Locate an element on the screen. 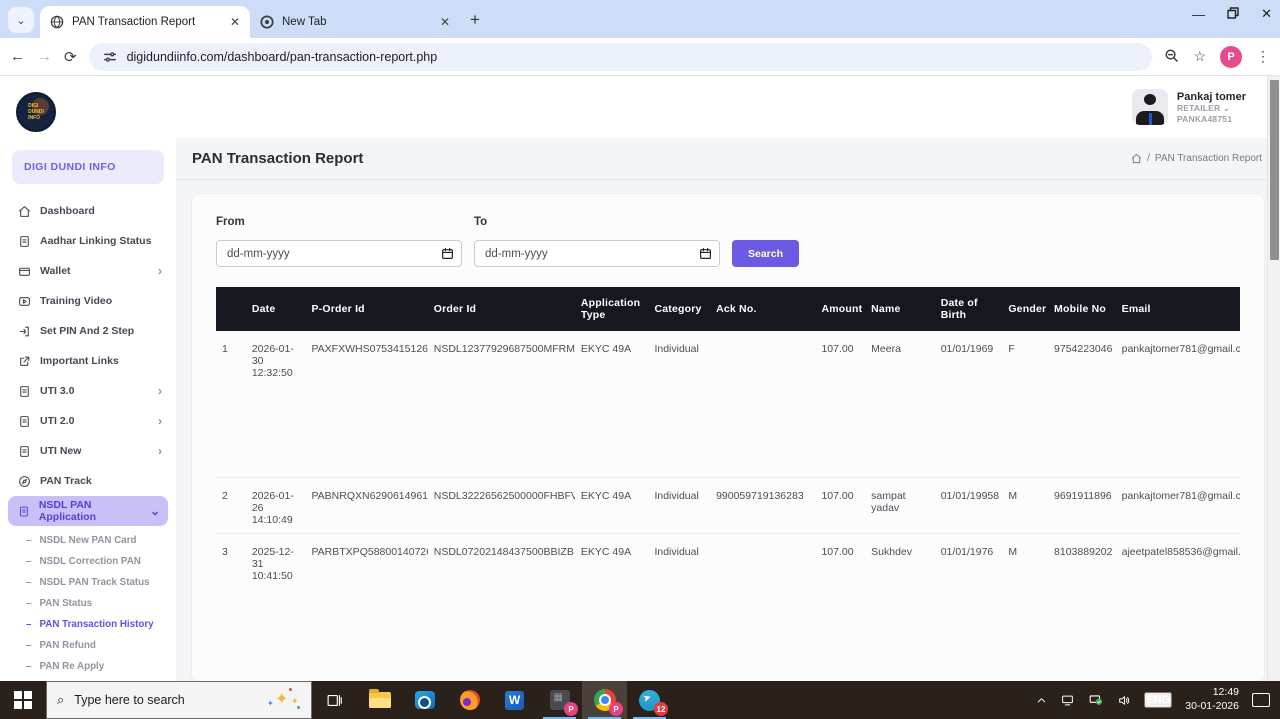  sidebar-item-nsdl-pan-application: NSDL PAN Application ⌄ is located at coordinates (88, 511).